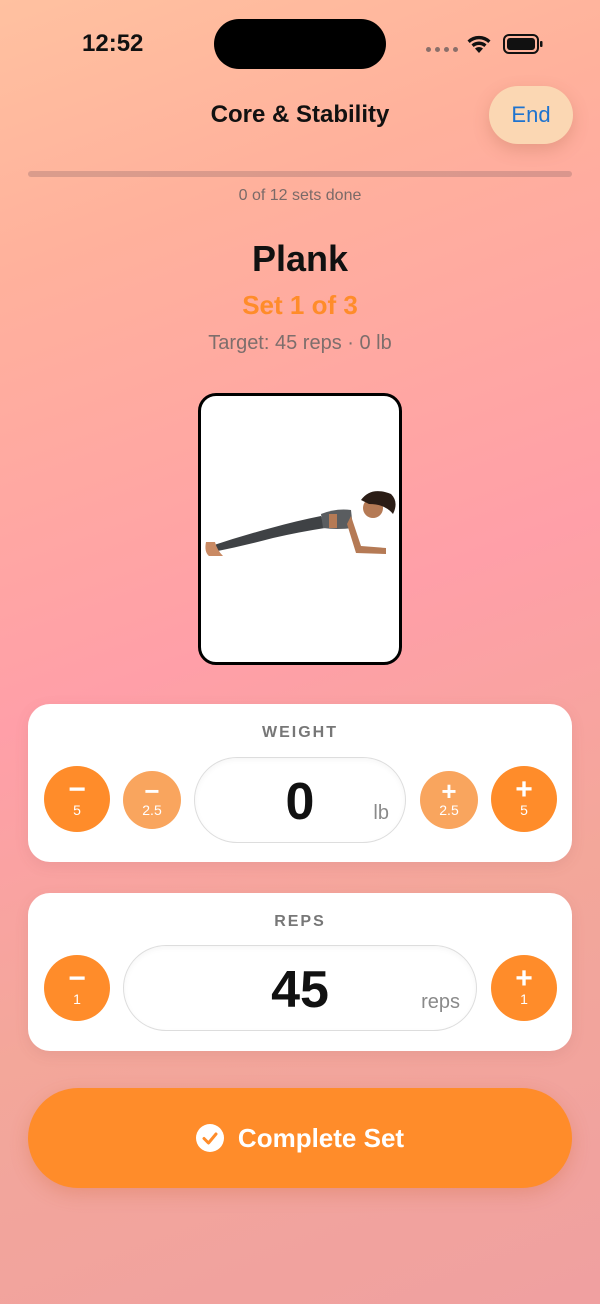 The height and width of the screenshot is (1304, 600). I want to click on status-bar: 12:52, so click(300, 45).